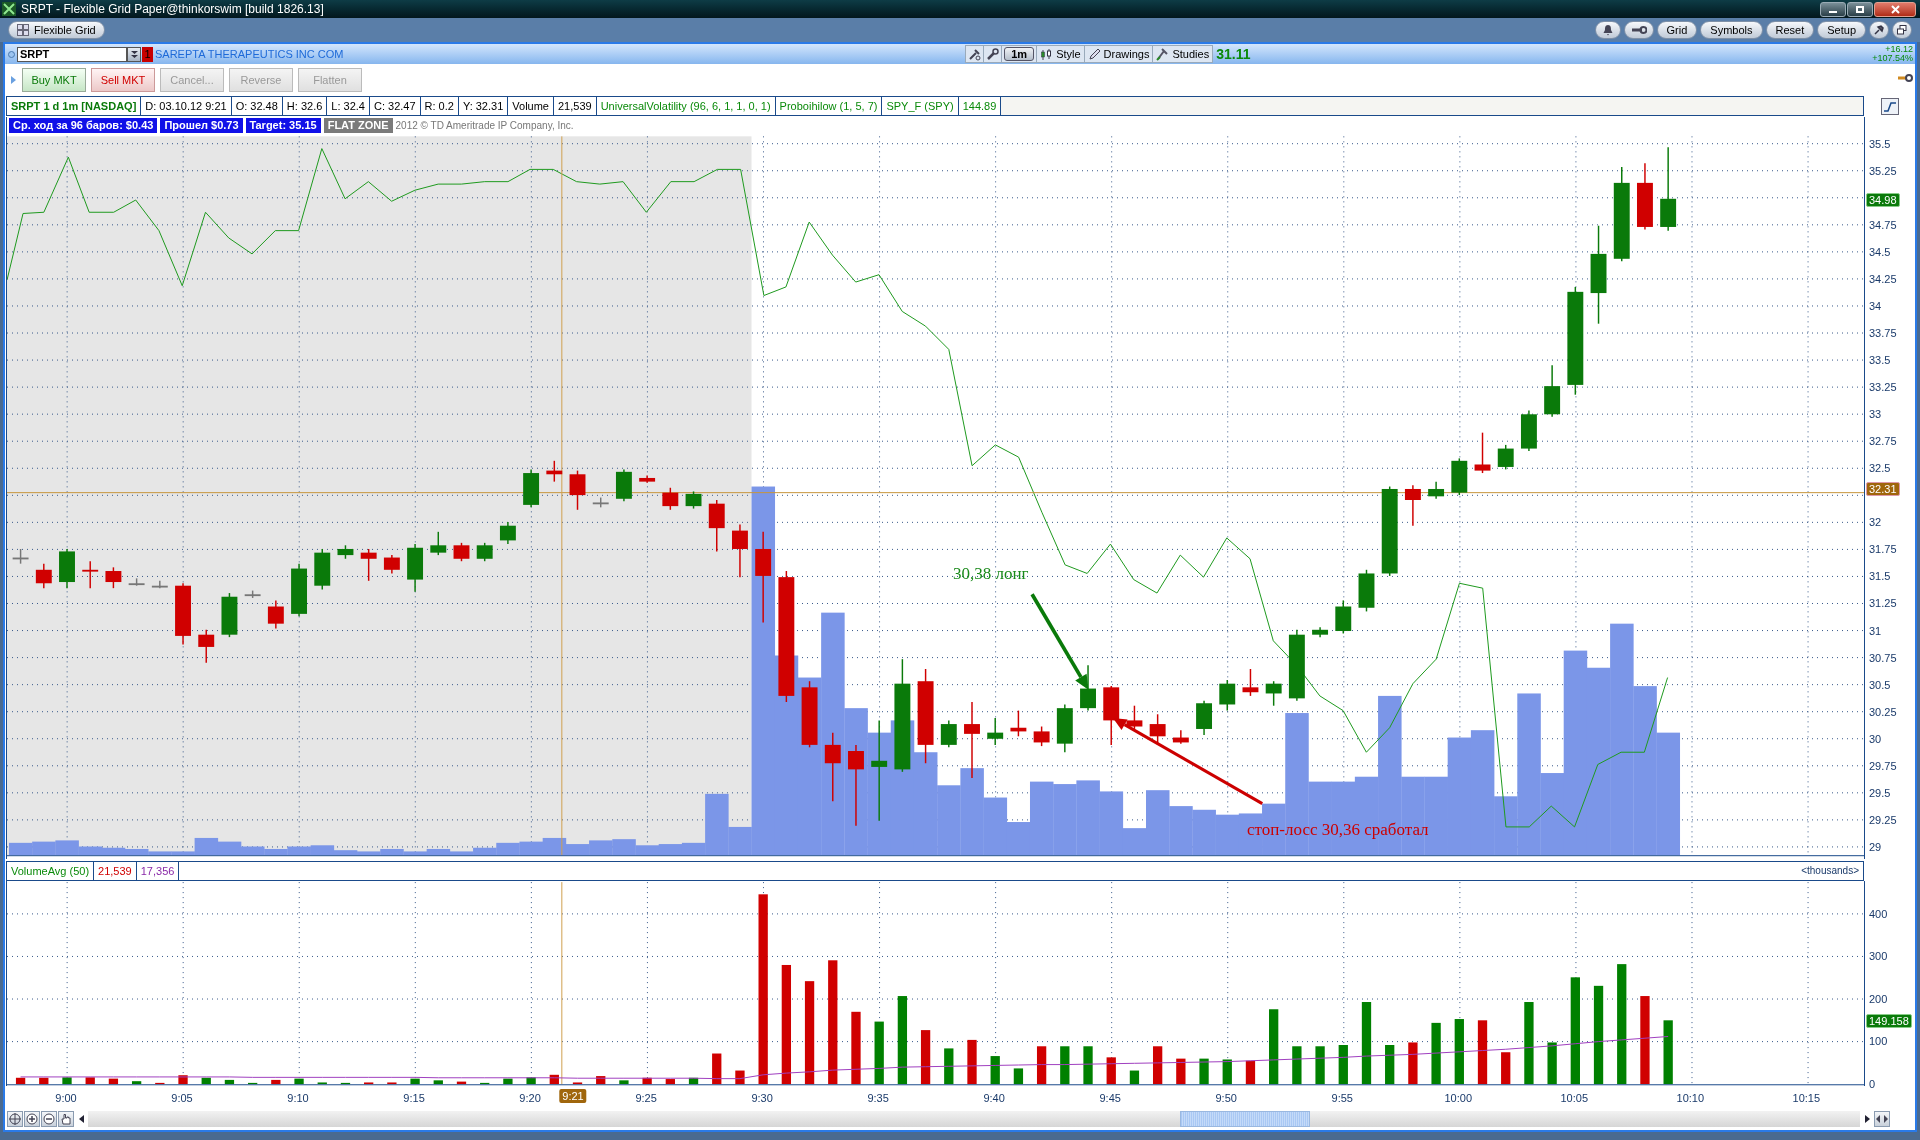 The width and height of the screenshot is (1920, 1140). Describe the element at coordinates (1878, 1041) in the screenshot. I see `axis-label: 100` at that location.